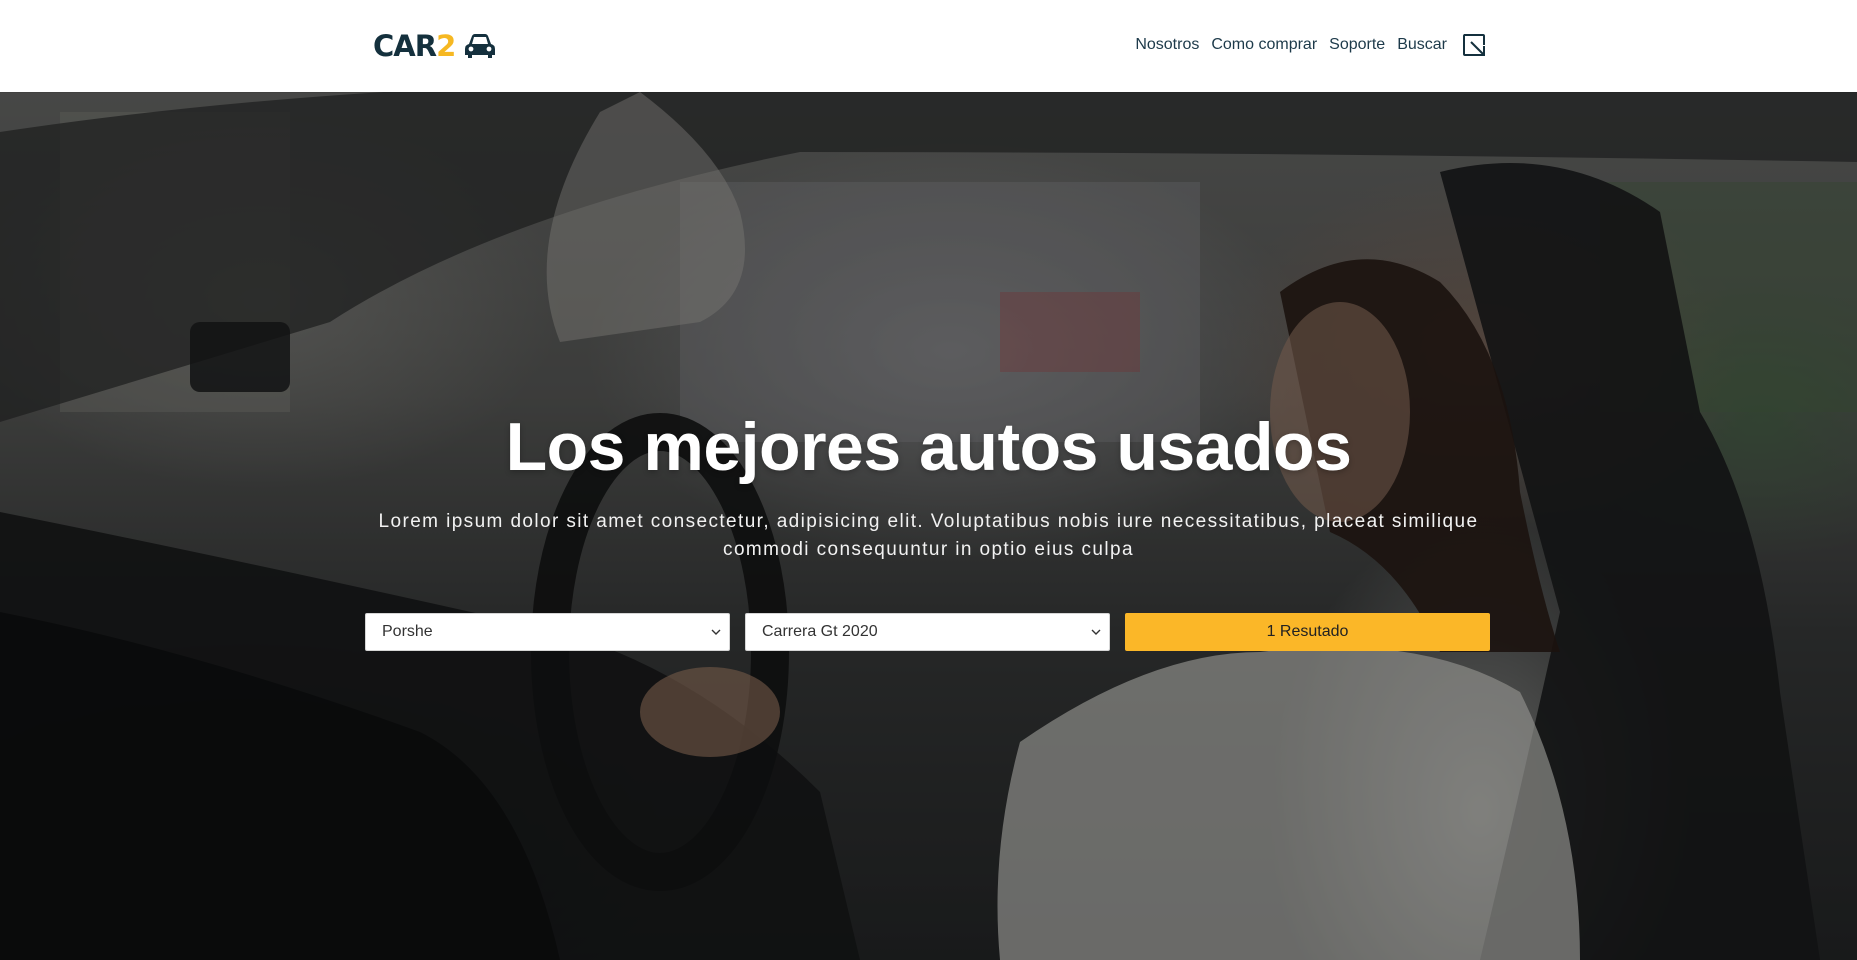 This screenshot has width=1857, height=960. Describe the element at coordinates (407, 631) in the screenshot. I see `brand-select-value: Porshe` at that location.